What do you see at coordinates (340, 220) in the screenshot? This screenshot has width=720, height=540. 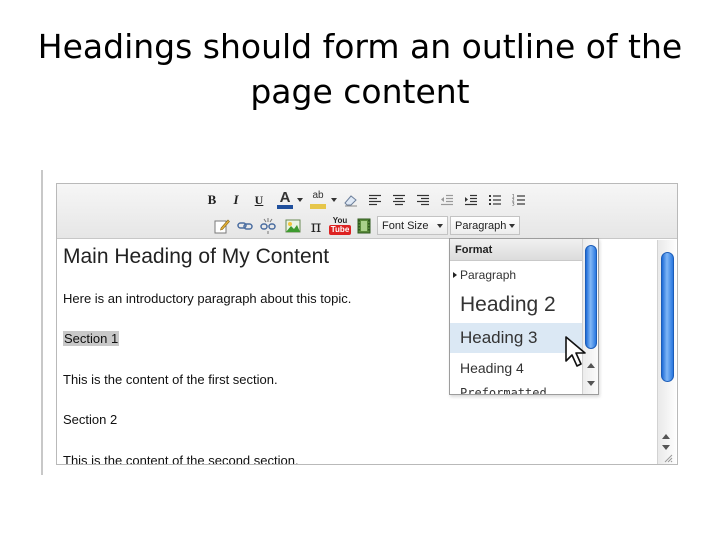 I see `youtube-label-top: You` at bounding box center [340, 220].